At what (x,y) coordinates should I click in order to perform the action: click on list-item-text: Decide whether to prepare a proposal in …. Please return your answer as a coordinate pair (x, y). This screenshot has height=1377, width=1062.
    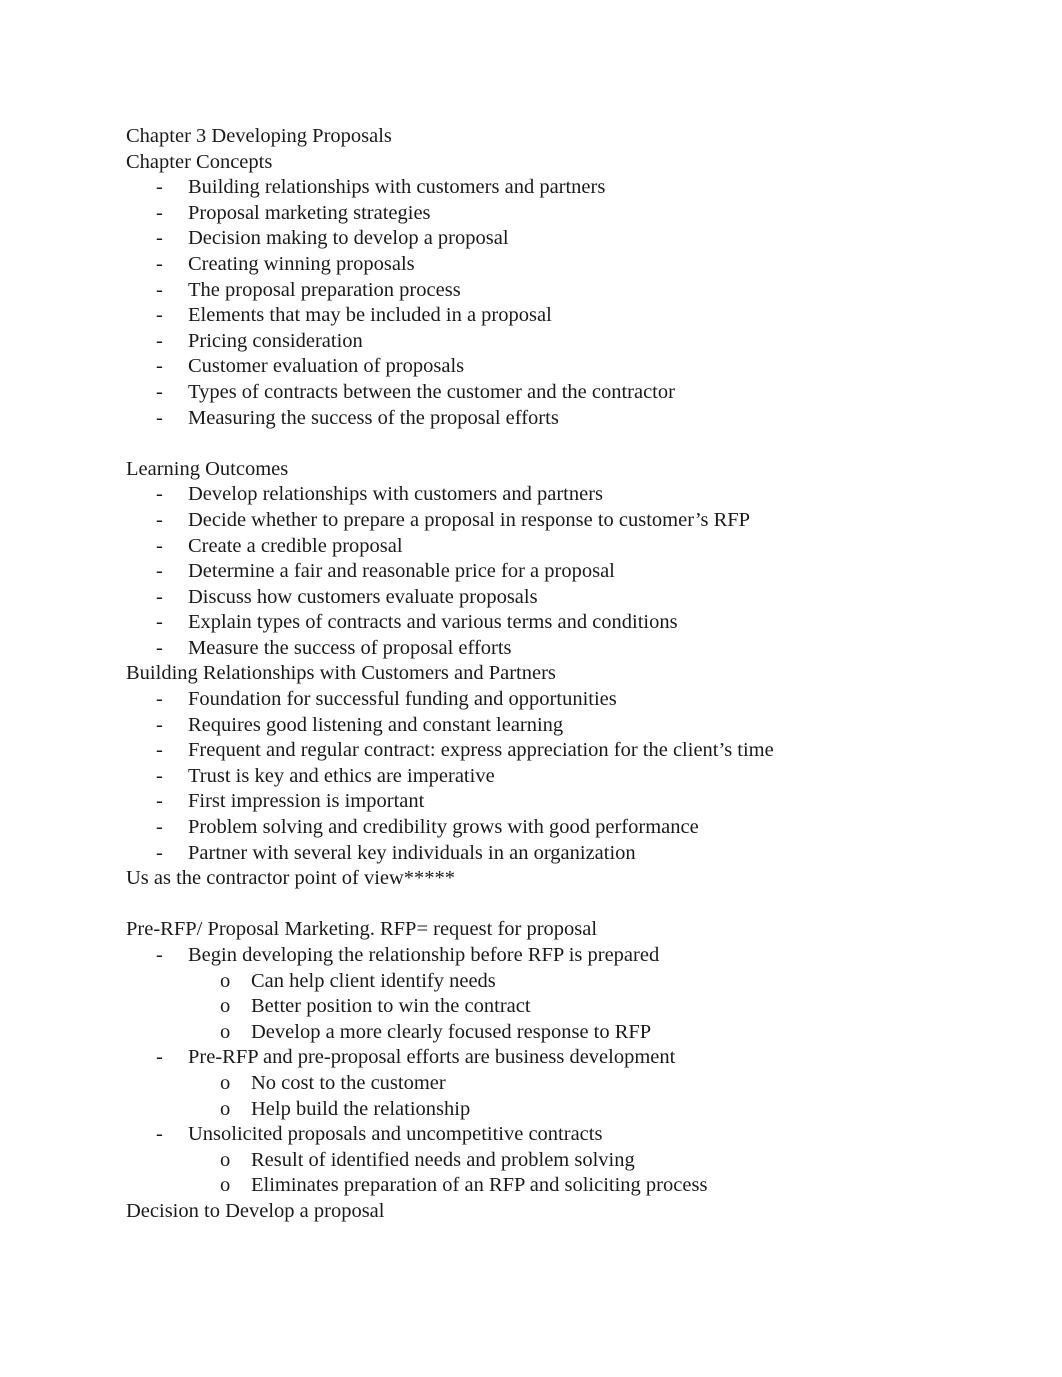
    Looking at the image, I should click on (469, 519).